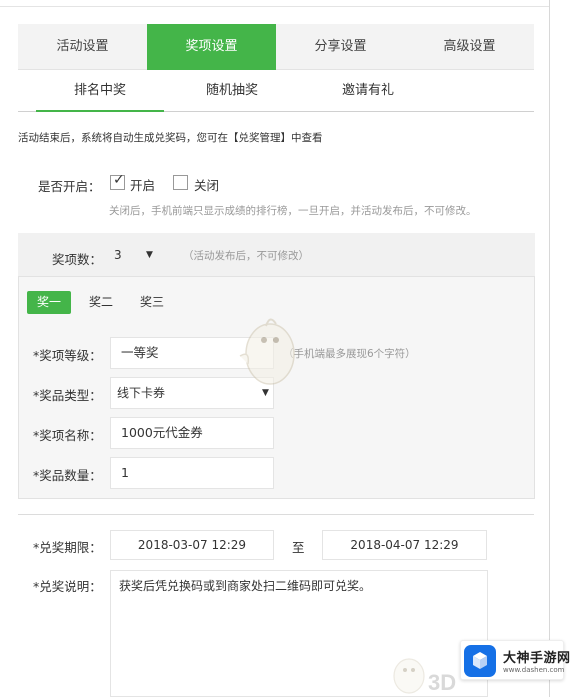 The image size is (574, 697). Describe the element at coordinates (534, 670) in the screenshot. I see `brand-site: www.dashen.com` at that location.